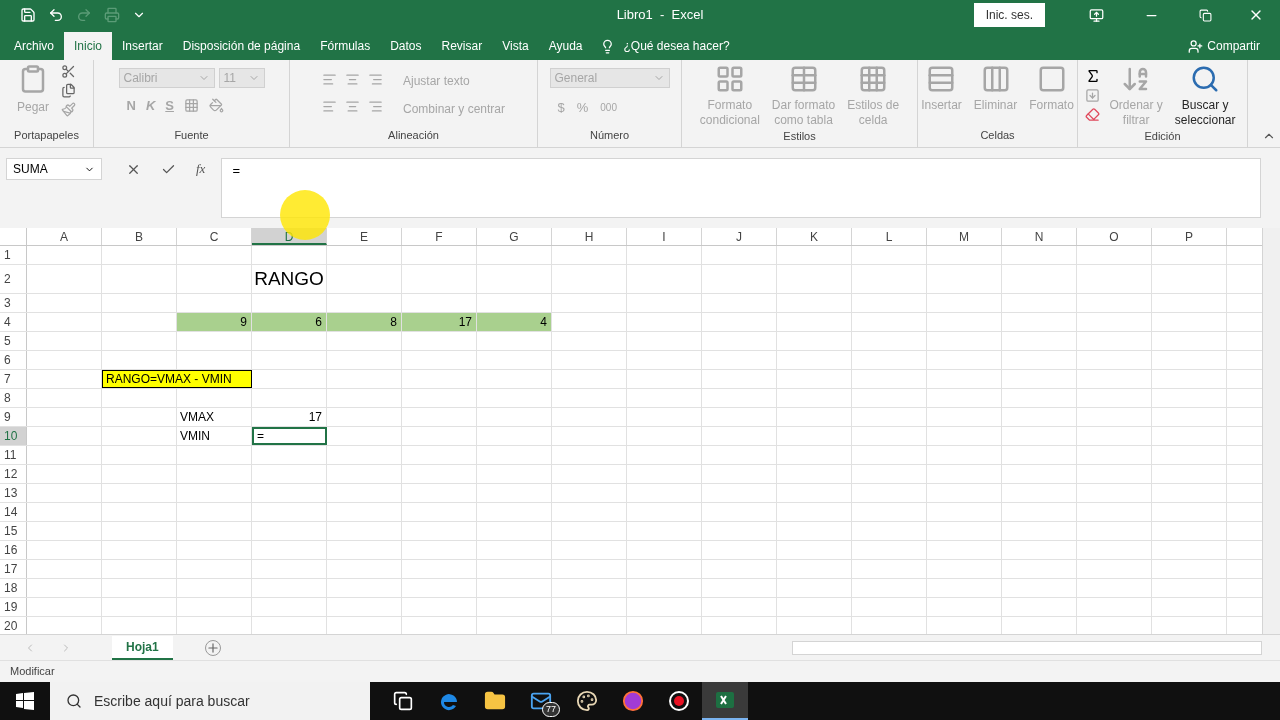  Describe the element at coordinates (13, 279) in the screenshot. I see `row-header: 2` at that location.